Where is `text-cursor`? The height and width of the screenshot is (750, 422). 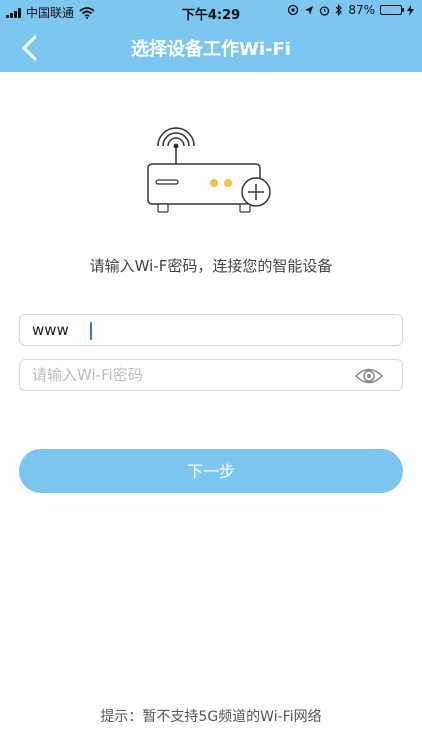
text-cursor is located at coordinates (91, 331).